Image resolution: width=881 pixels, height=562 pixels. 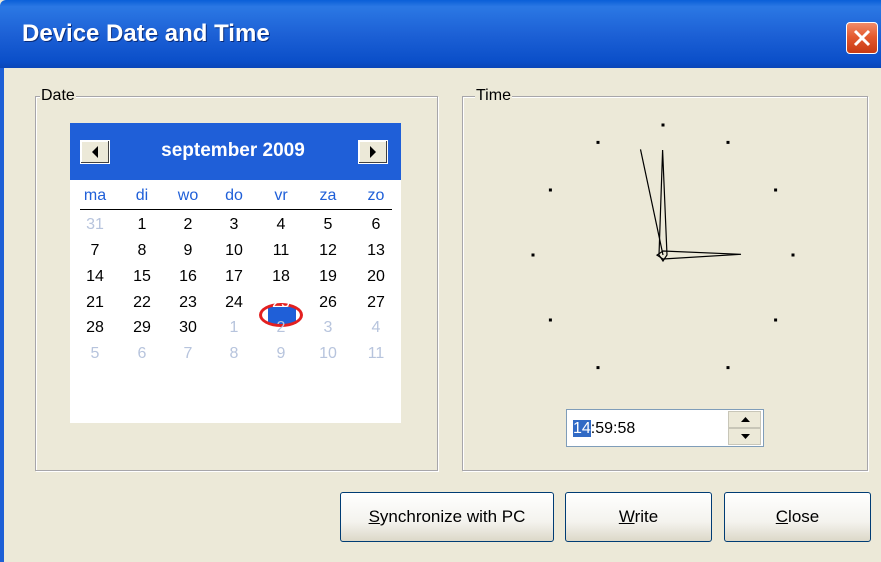 What do you see at coordinates (698, 255) in the screenshot?
I see `hour-hand` at bounding box center [698, 255].